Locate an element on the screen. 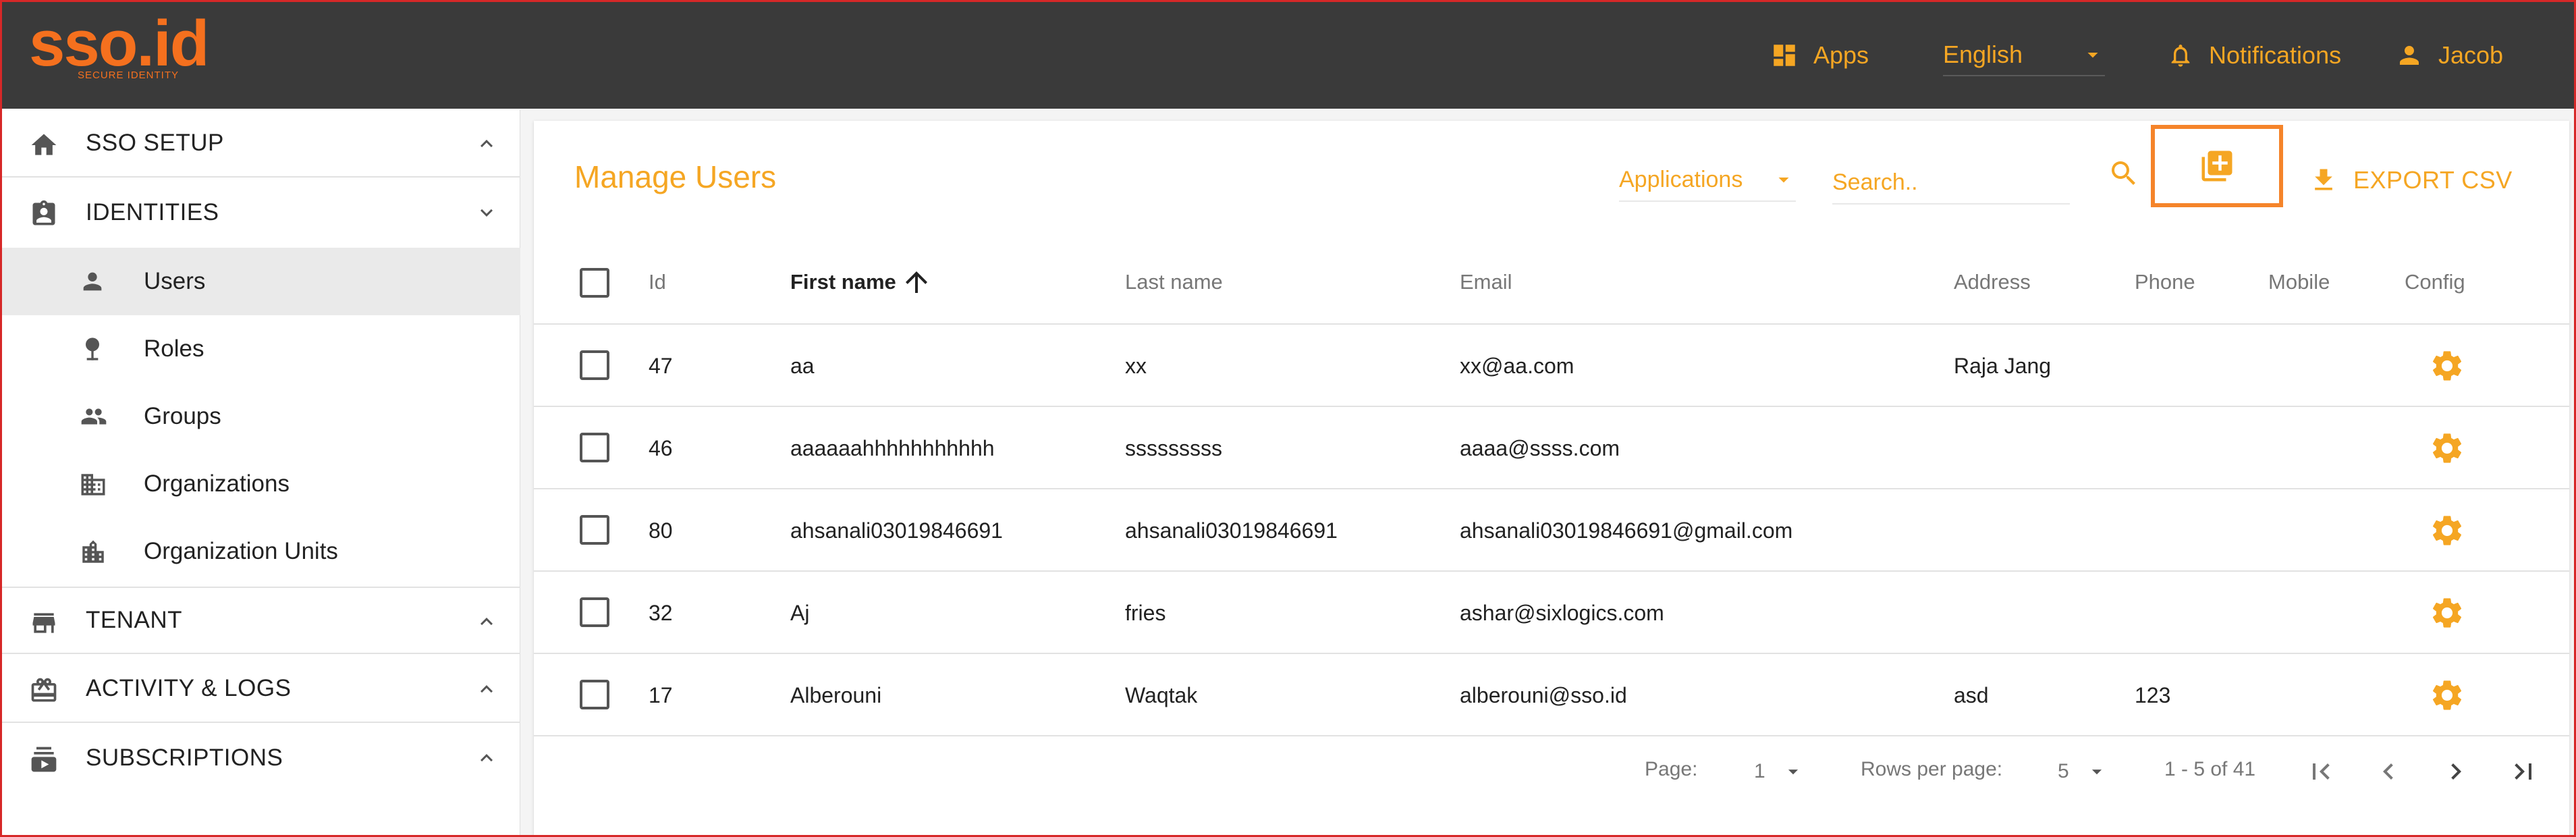 The image size is (2576, 837). sidebar-section-tenant: TENANT is located at coordinates (261, 620).